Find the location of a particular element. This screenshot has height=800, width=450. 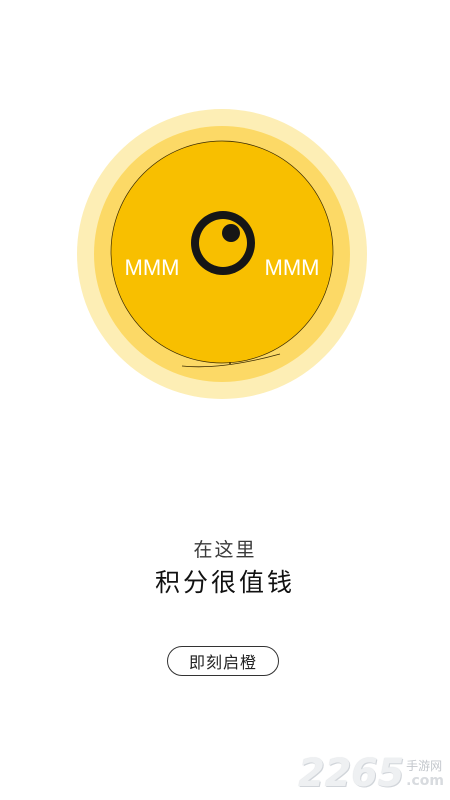

watermark-side: 手游网 .com is located at coordinates (425, 774).